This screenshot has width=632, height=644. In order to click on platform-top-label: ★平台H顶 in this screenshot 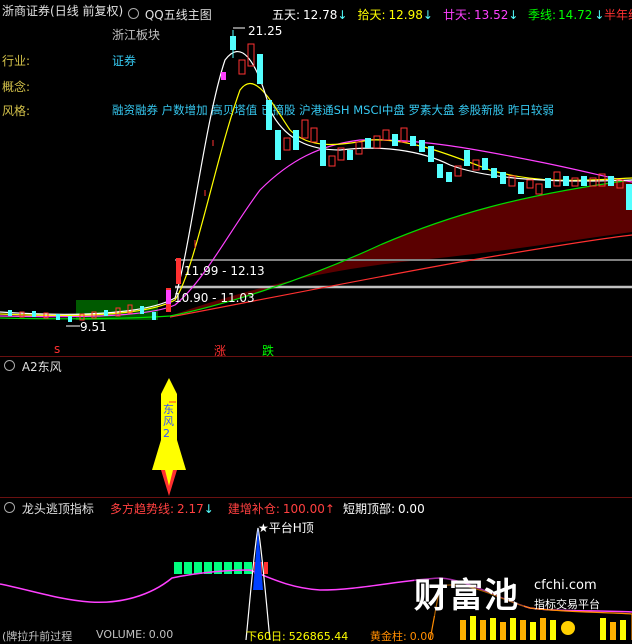, I will do `click(286, 527)`.